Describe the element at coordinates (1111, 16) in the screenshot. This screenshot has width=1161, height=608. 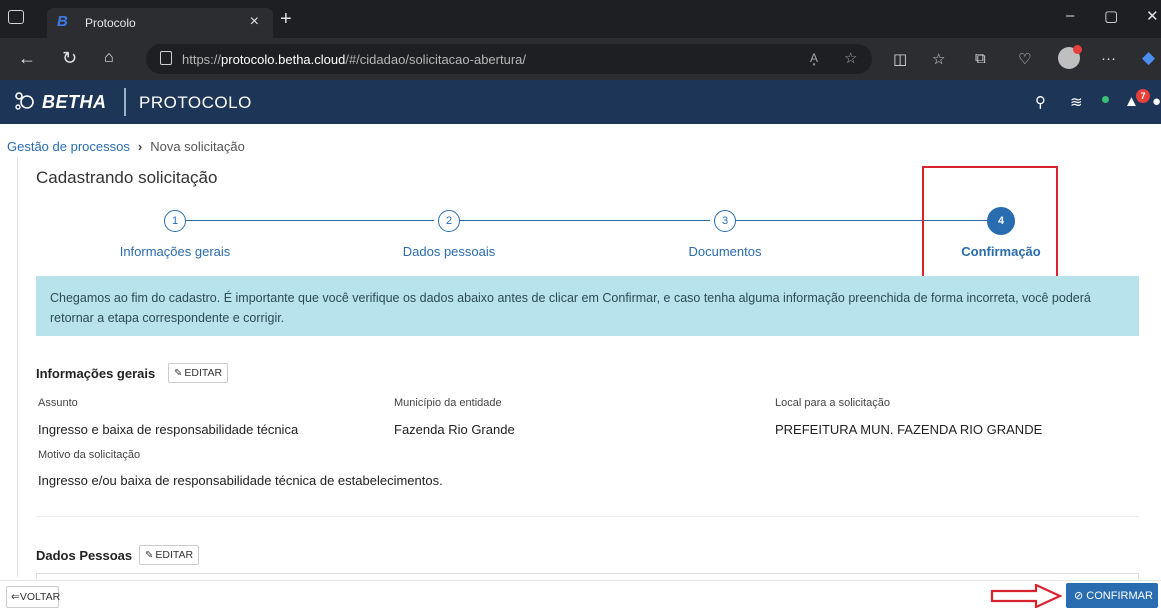
I see `maximize-icon: ▢` at that location.